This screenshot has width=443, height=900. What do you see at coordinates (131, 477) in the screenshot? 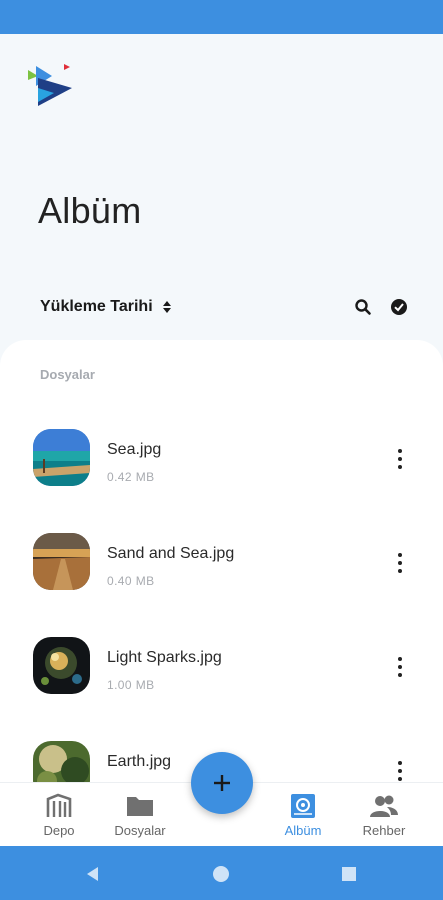
I see `file-size: 0.42 MB` at bounding box center [131, 477].